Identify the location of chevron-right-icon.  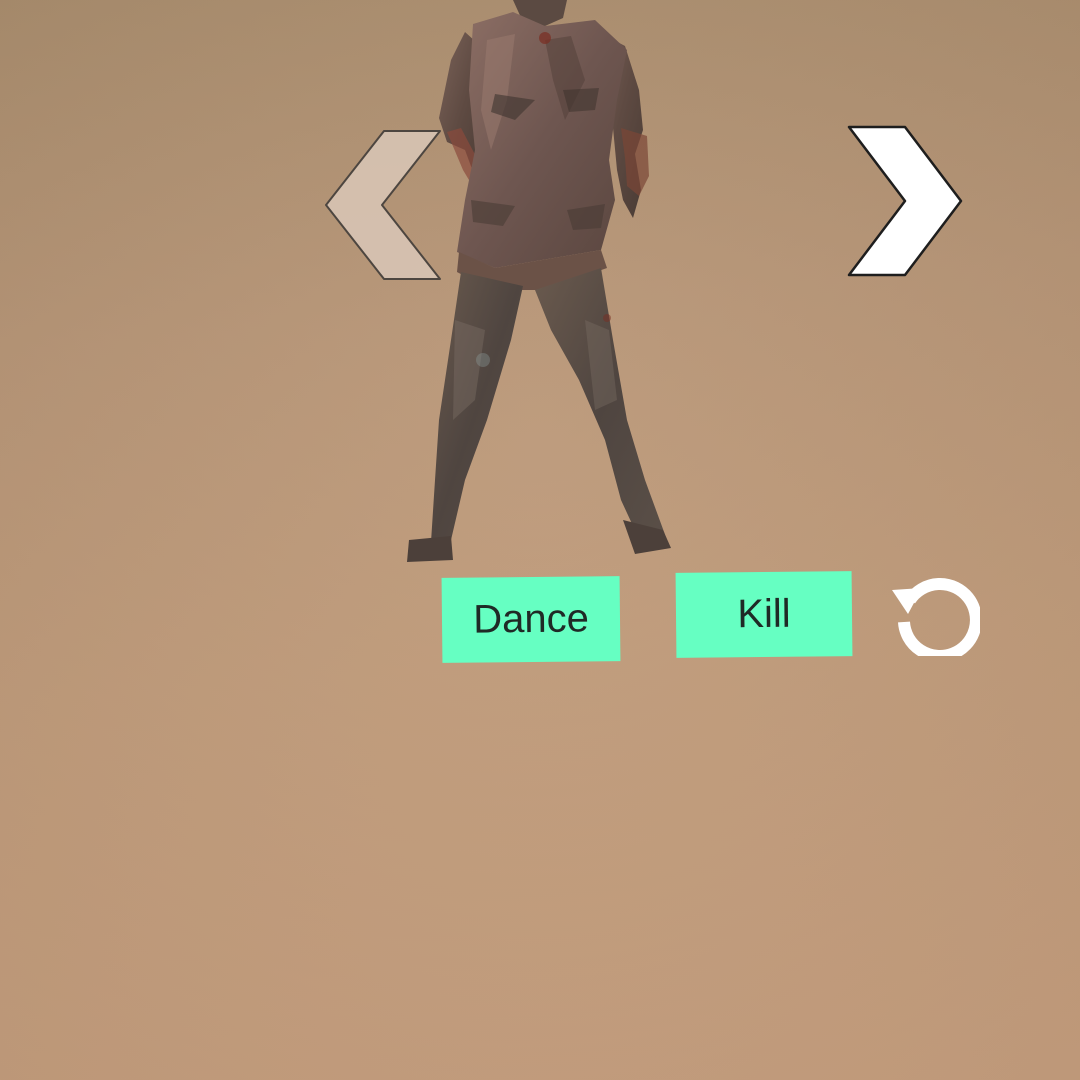
(904, 201).